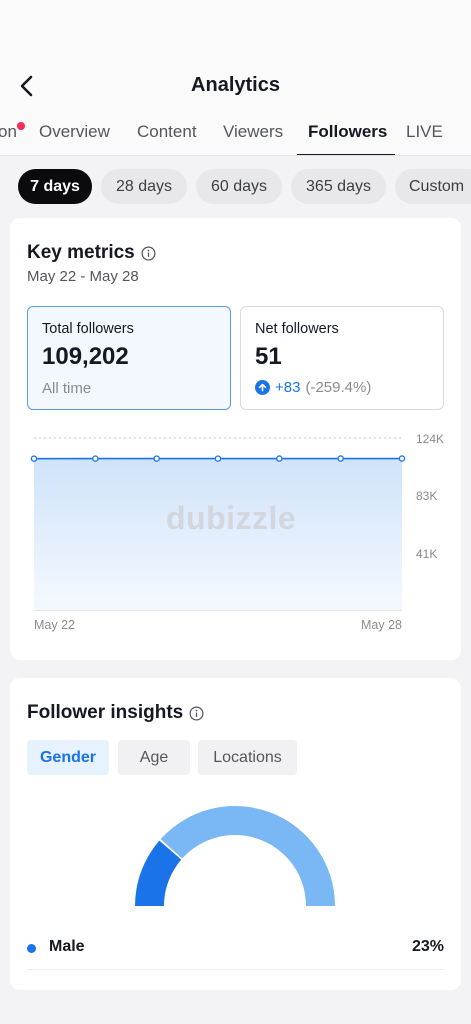  I want to click on chip-7-days: 7 days, so click(55, 186).